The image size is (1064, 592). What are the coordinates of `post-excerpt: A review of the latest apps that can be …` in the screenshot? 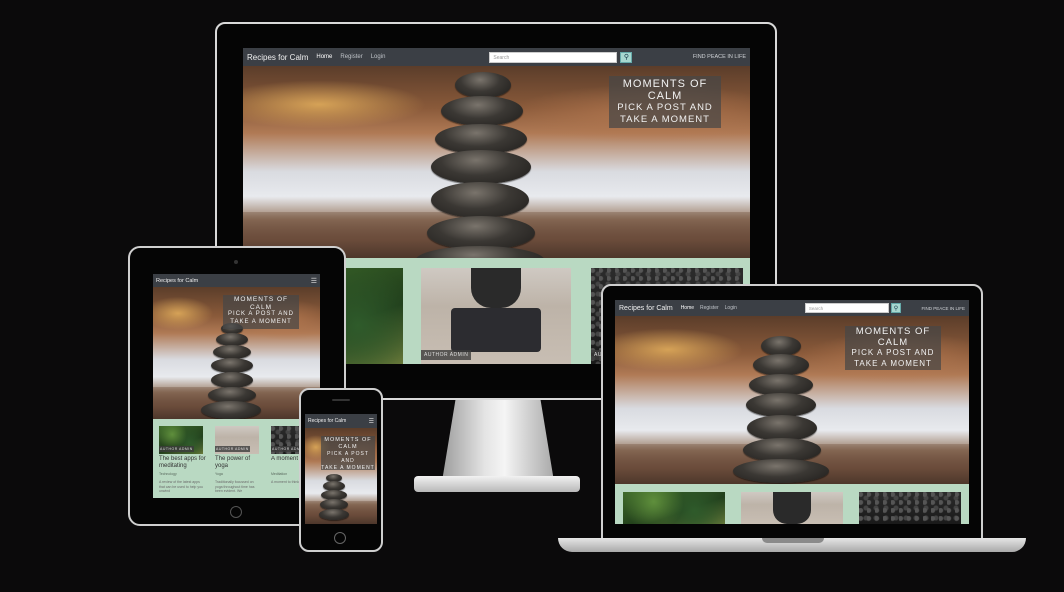 It's located at (181, 486).